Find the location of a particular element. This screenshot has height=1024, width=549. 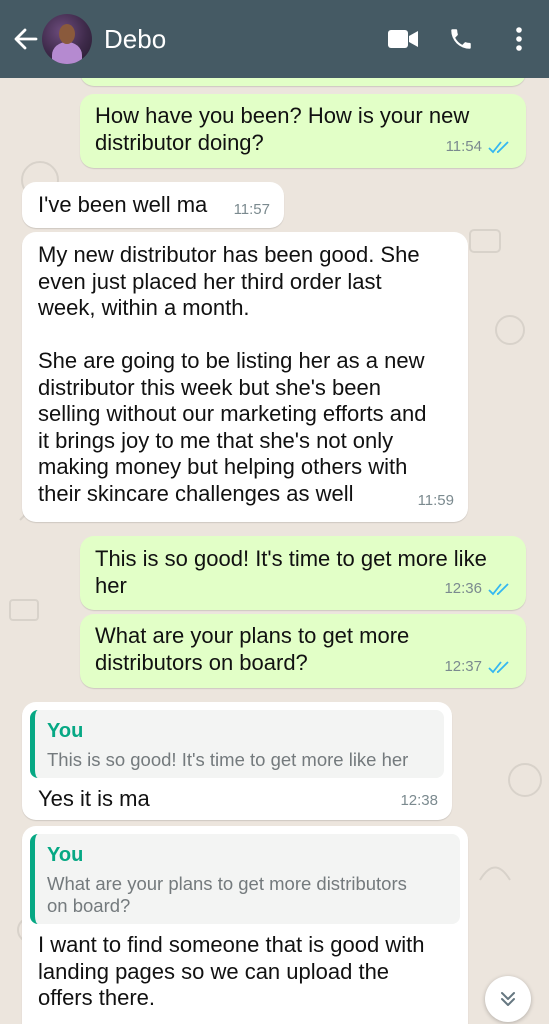

message-time: 11:57 is located at coordinates (251, 209).